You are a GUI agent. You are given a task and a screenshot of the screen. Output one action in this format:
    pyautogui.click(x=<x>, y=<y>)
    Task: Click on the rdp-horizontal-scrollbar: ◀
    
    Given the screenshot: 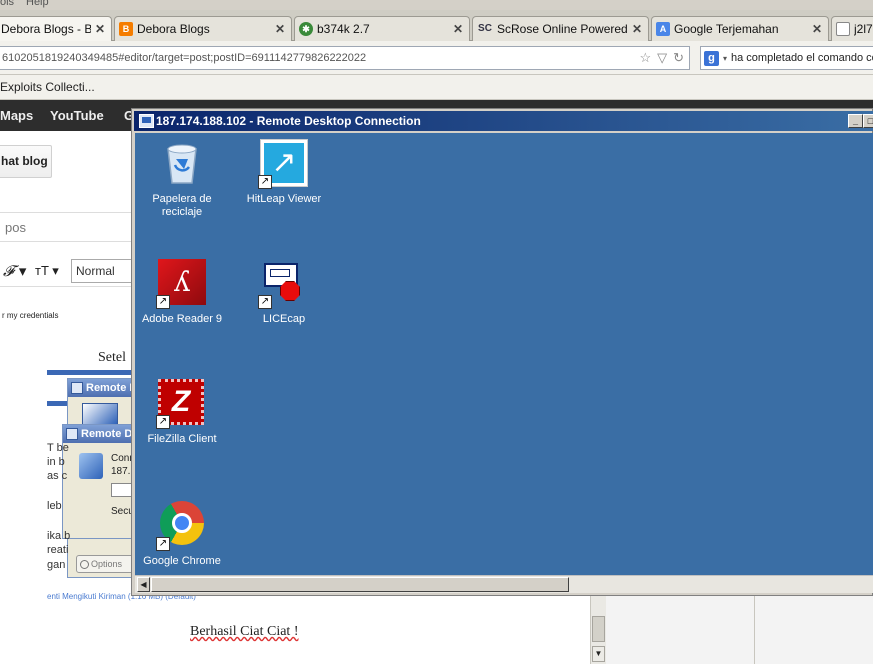 What is the action you would take?
    pyautogui.click(x=504, y=584)
    